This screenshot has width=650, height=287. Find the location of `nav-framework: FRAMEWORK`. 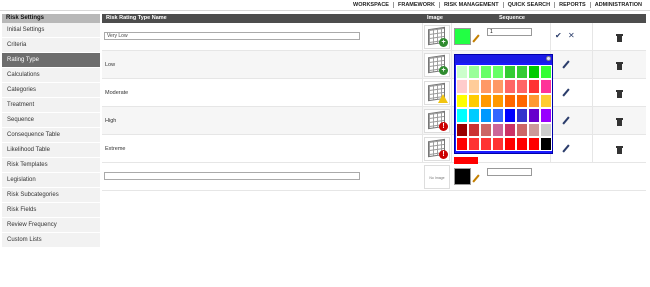

nav-framework: FRAMEWORK is located at coordinates (415, 5).